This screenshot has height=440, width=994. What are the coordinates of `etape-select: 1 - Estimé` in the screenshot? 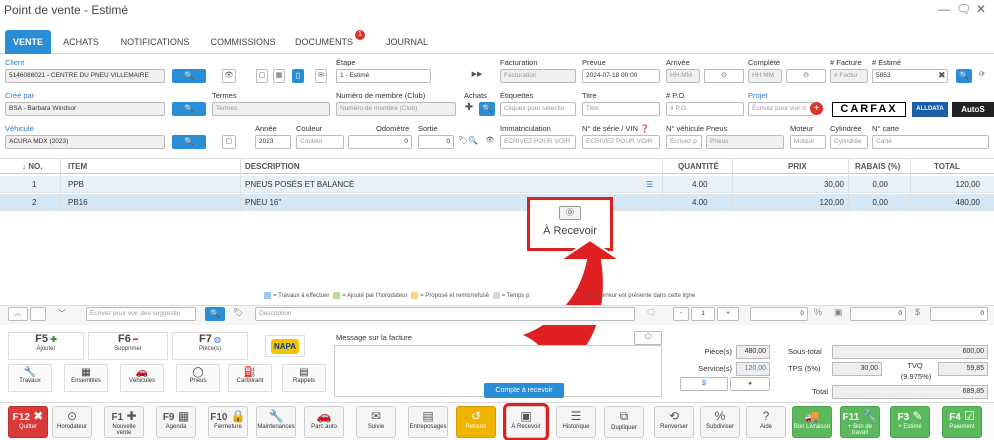 It's located at (383, 76).